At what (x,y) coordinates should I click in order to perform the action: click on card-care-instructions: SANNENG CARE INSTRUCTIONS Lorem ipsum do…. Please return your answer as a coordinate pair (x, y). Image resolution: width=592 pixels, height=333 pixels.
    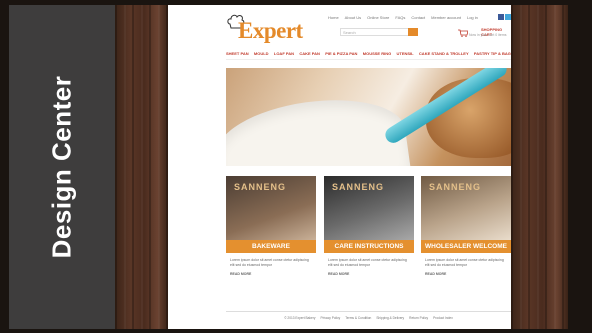
    Looking at the image, I should click on (369, 231).